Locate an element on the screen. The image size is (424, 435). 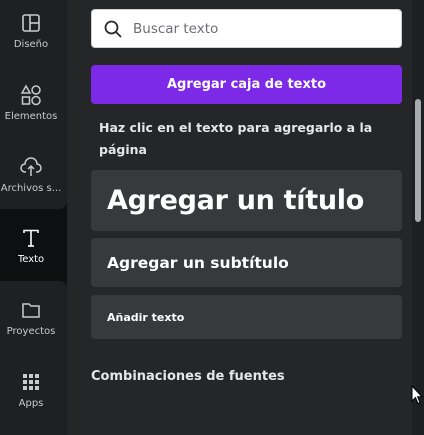
sidebar-item-texto: Texto is located at coordinates (31, 246).